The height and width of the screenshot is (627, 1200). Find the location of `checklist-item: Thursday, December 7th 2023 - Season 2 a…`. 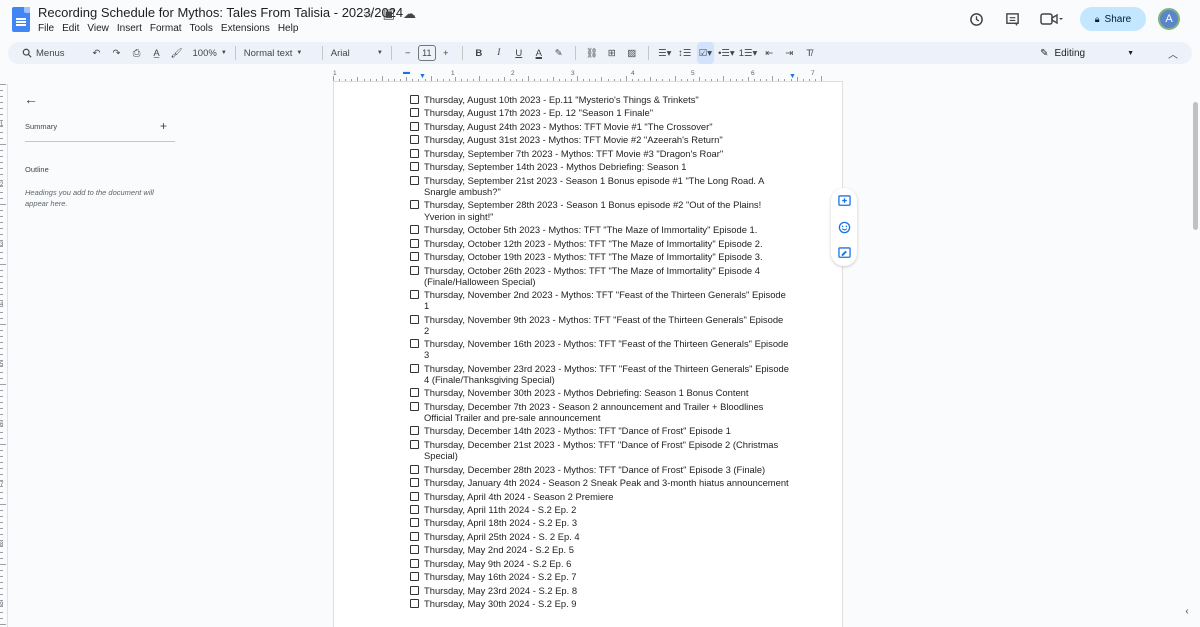

checklist-item: Thursday, December 7th 2023 - Season 2 a… is located at coordinates (600, 412).